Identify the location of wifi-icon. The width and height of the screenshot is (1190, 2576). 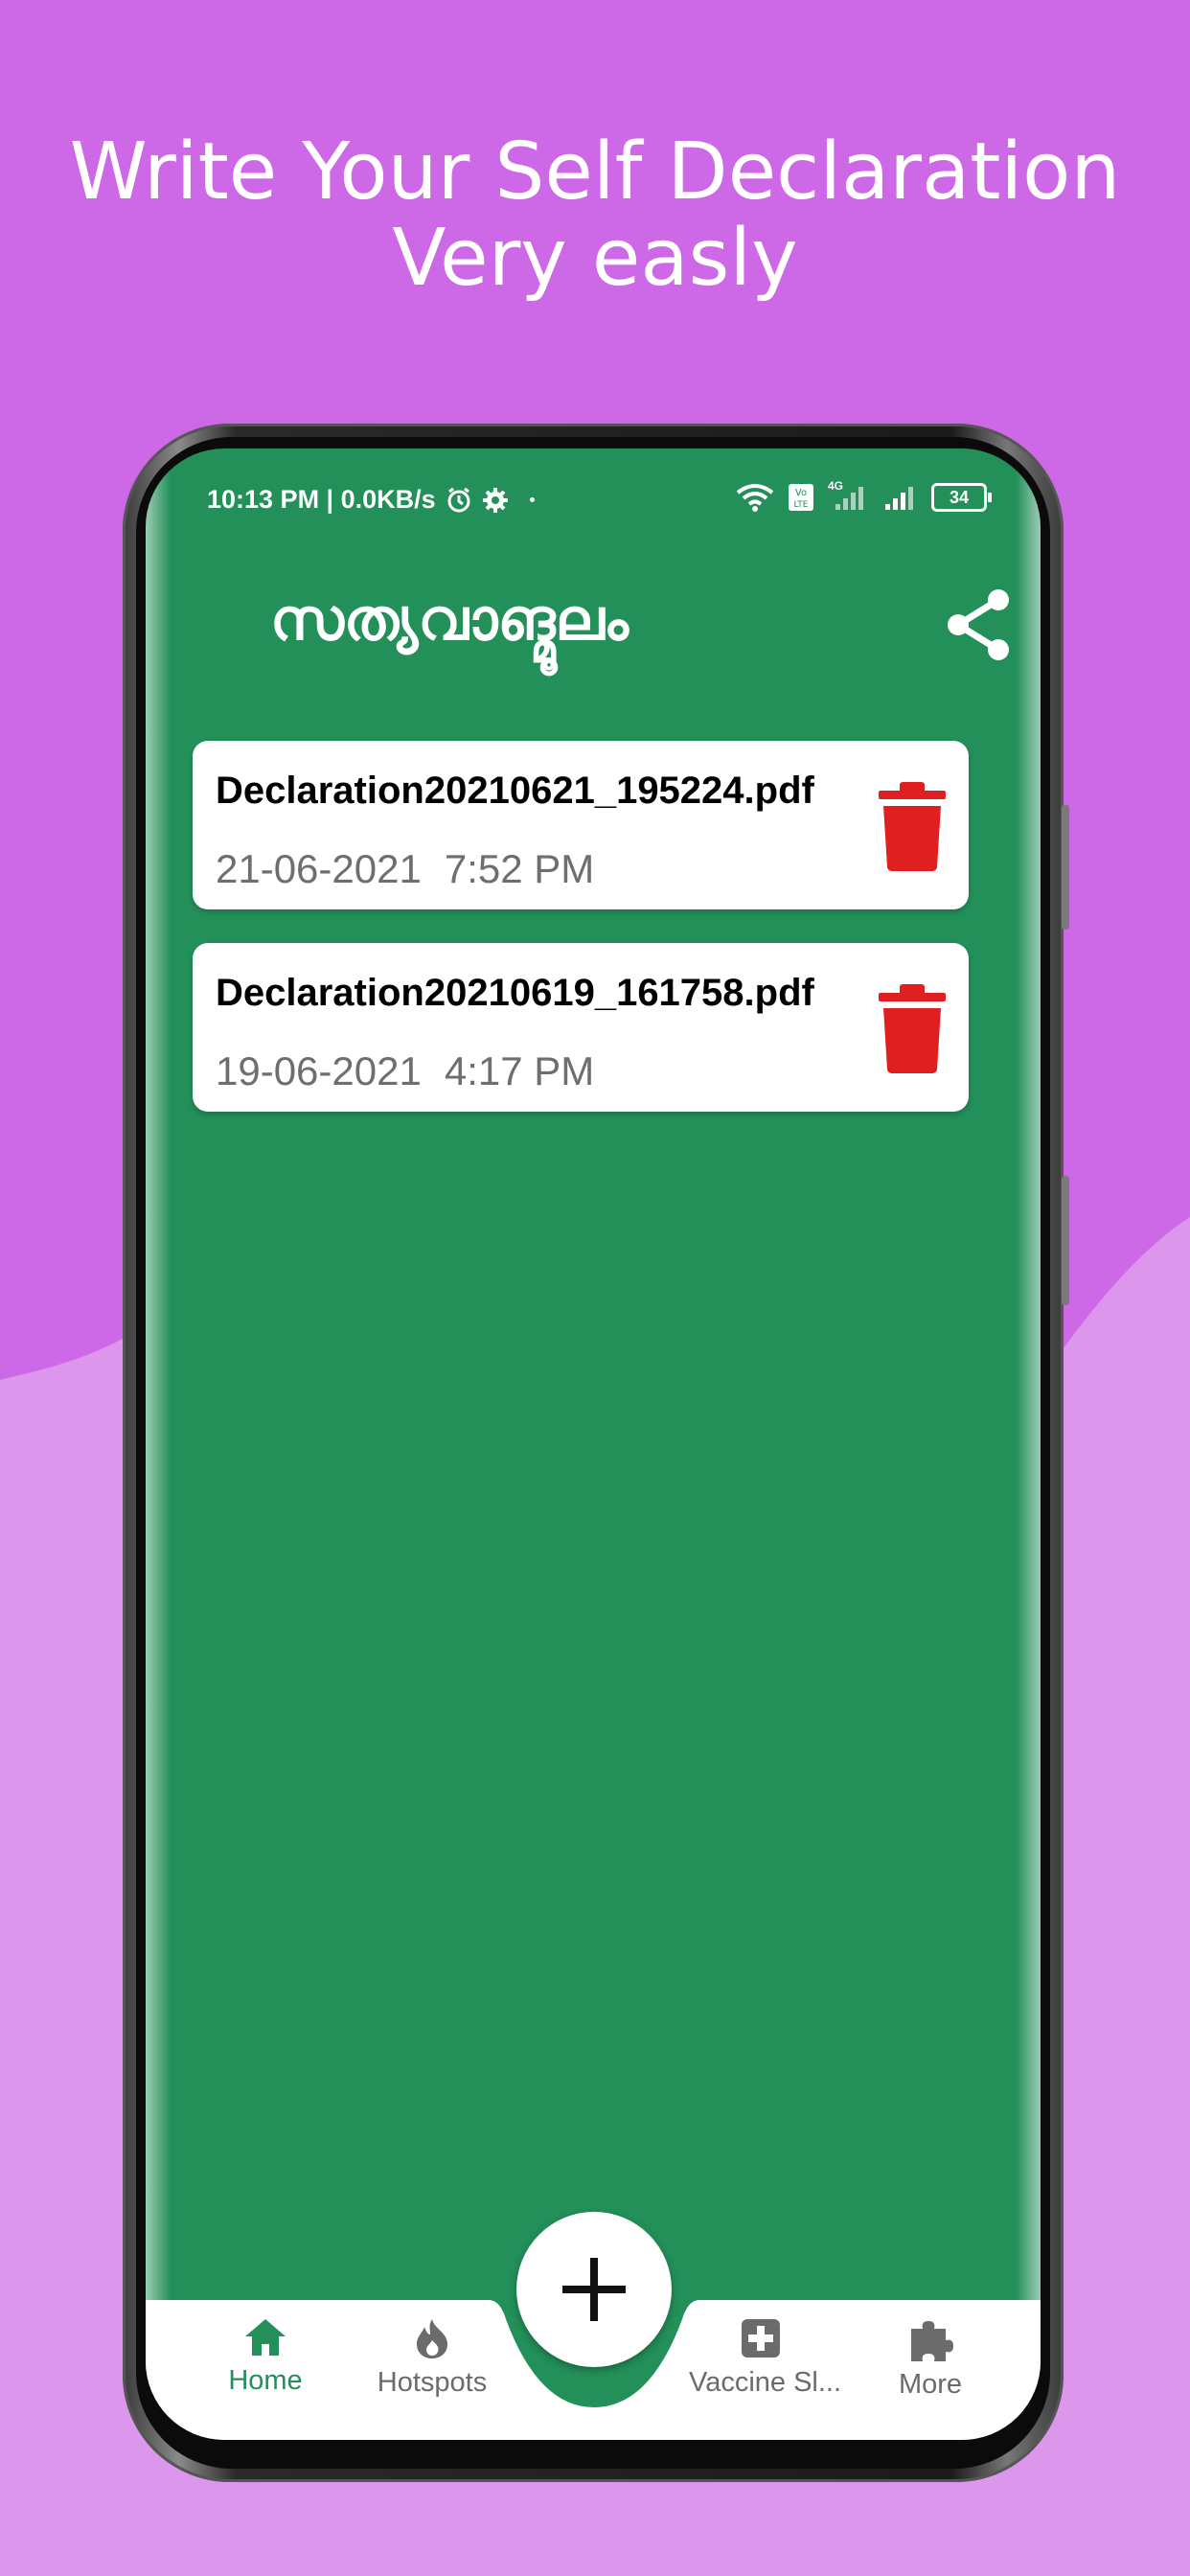
(755, 498).